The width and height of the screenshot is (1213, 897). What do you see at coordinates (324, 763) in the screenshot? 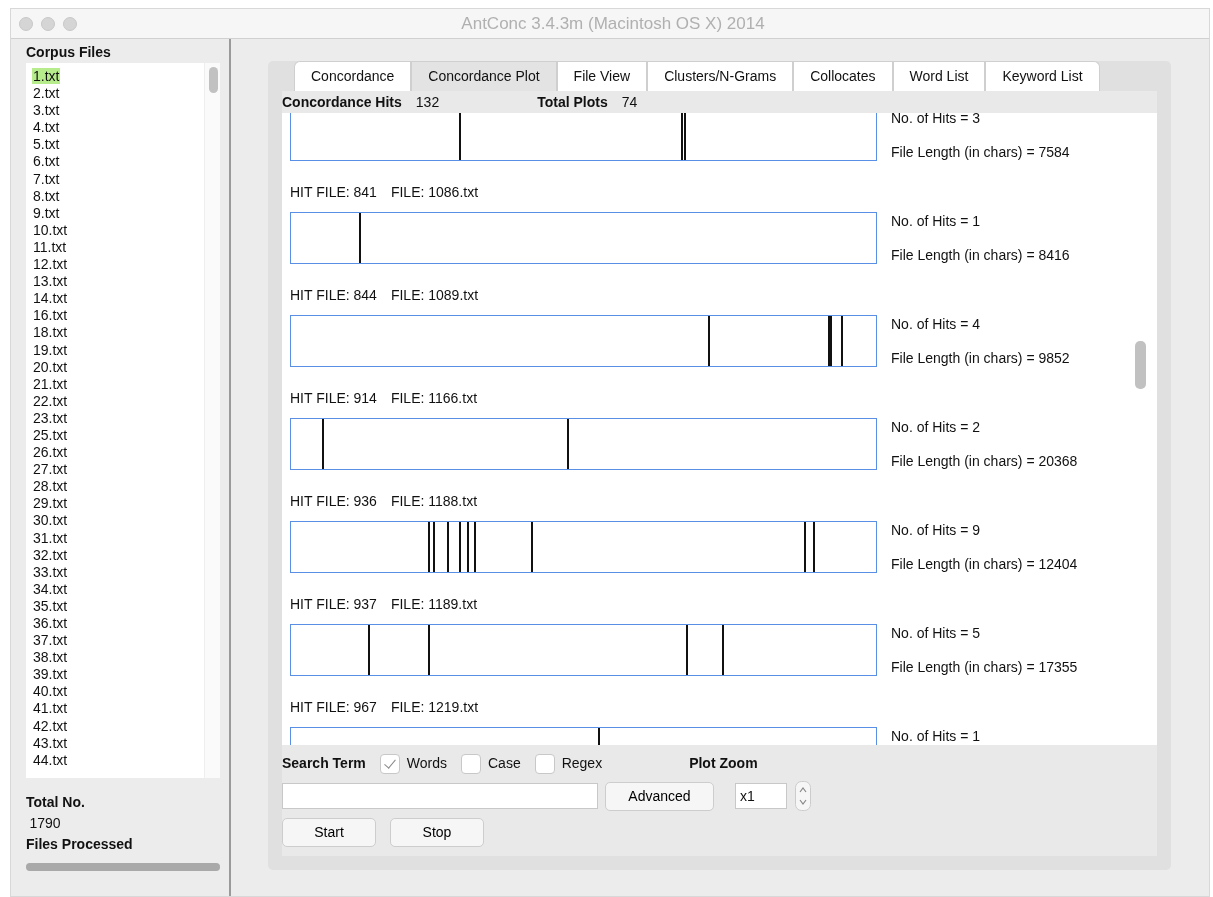
I see `search-label: Search Term` at bounding box center [324, 763].